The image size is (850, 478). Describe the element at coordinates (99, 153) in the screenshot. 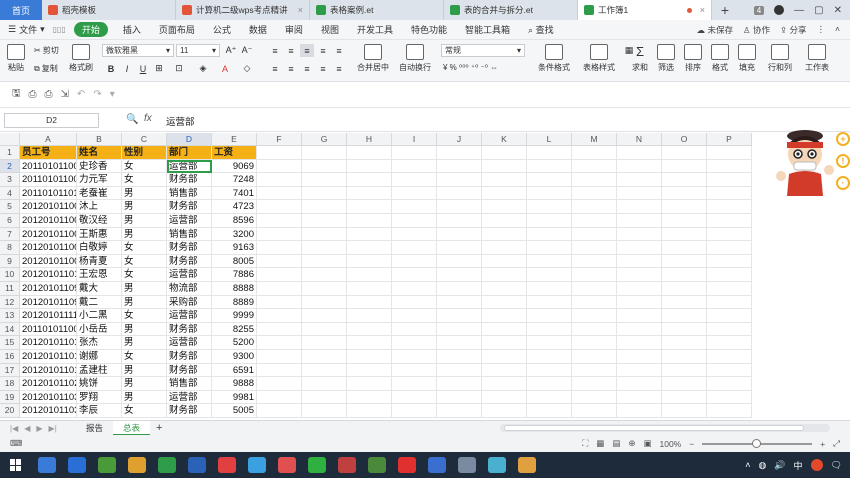

I see `table-header-cell: 姓名` at that location.